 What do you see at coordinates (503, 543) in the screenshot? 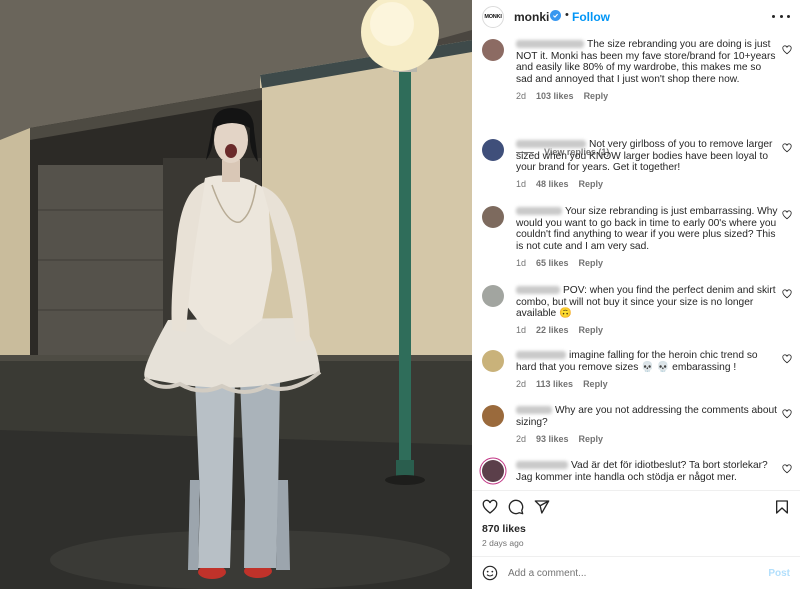
I see `post-date: 2 days ago` at bounding box center [503, 543].